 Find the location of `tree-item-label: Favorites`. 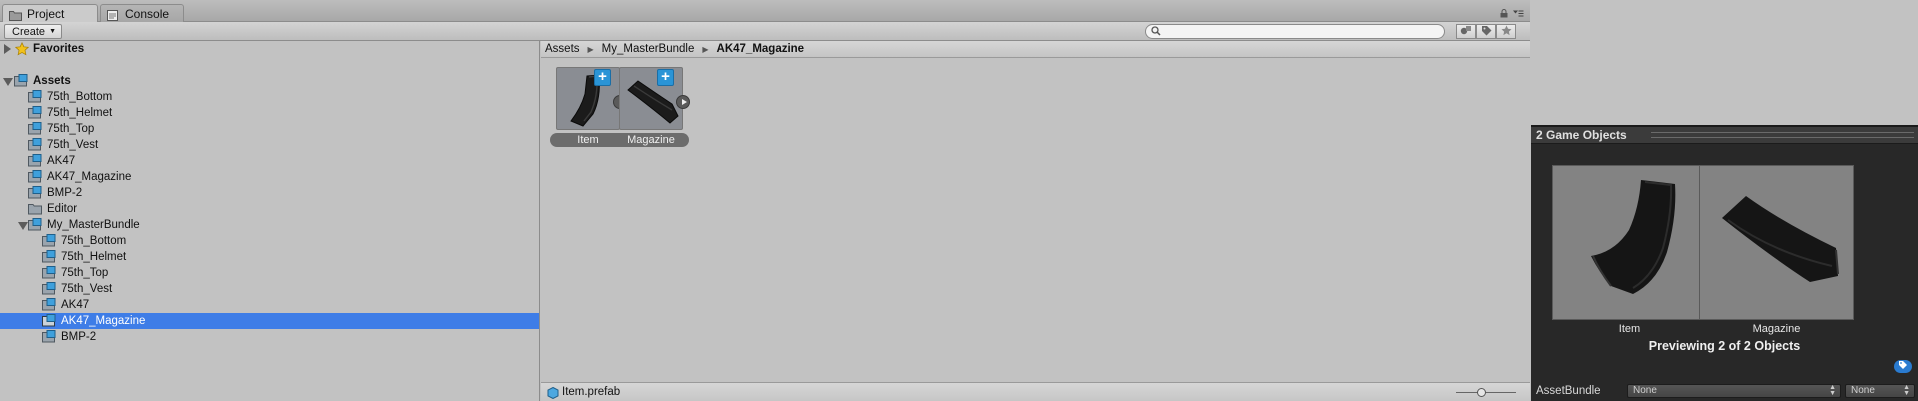

tree-item-label: Favorites is located at coordinates (59, 49).